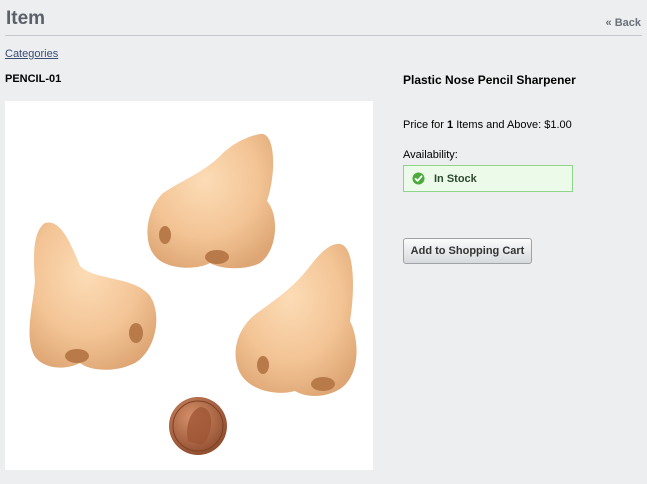  I want to click on price-line: Price for 1 Items and Above: $1.00, so click(487, 125).